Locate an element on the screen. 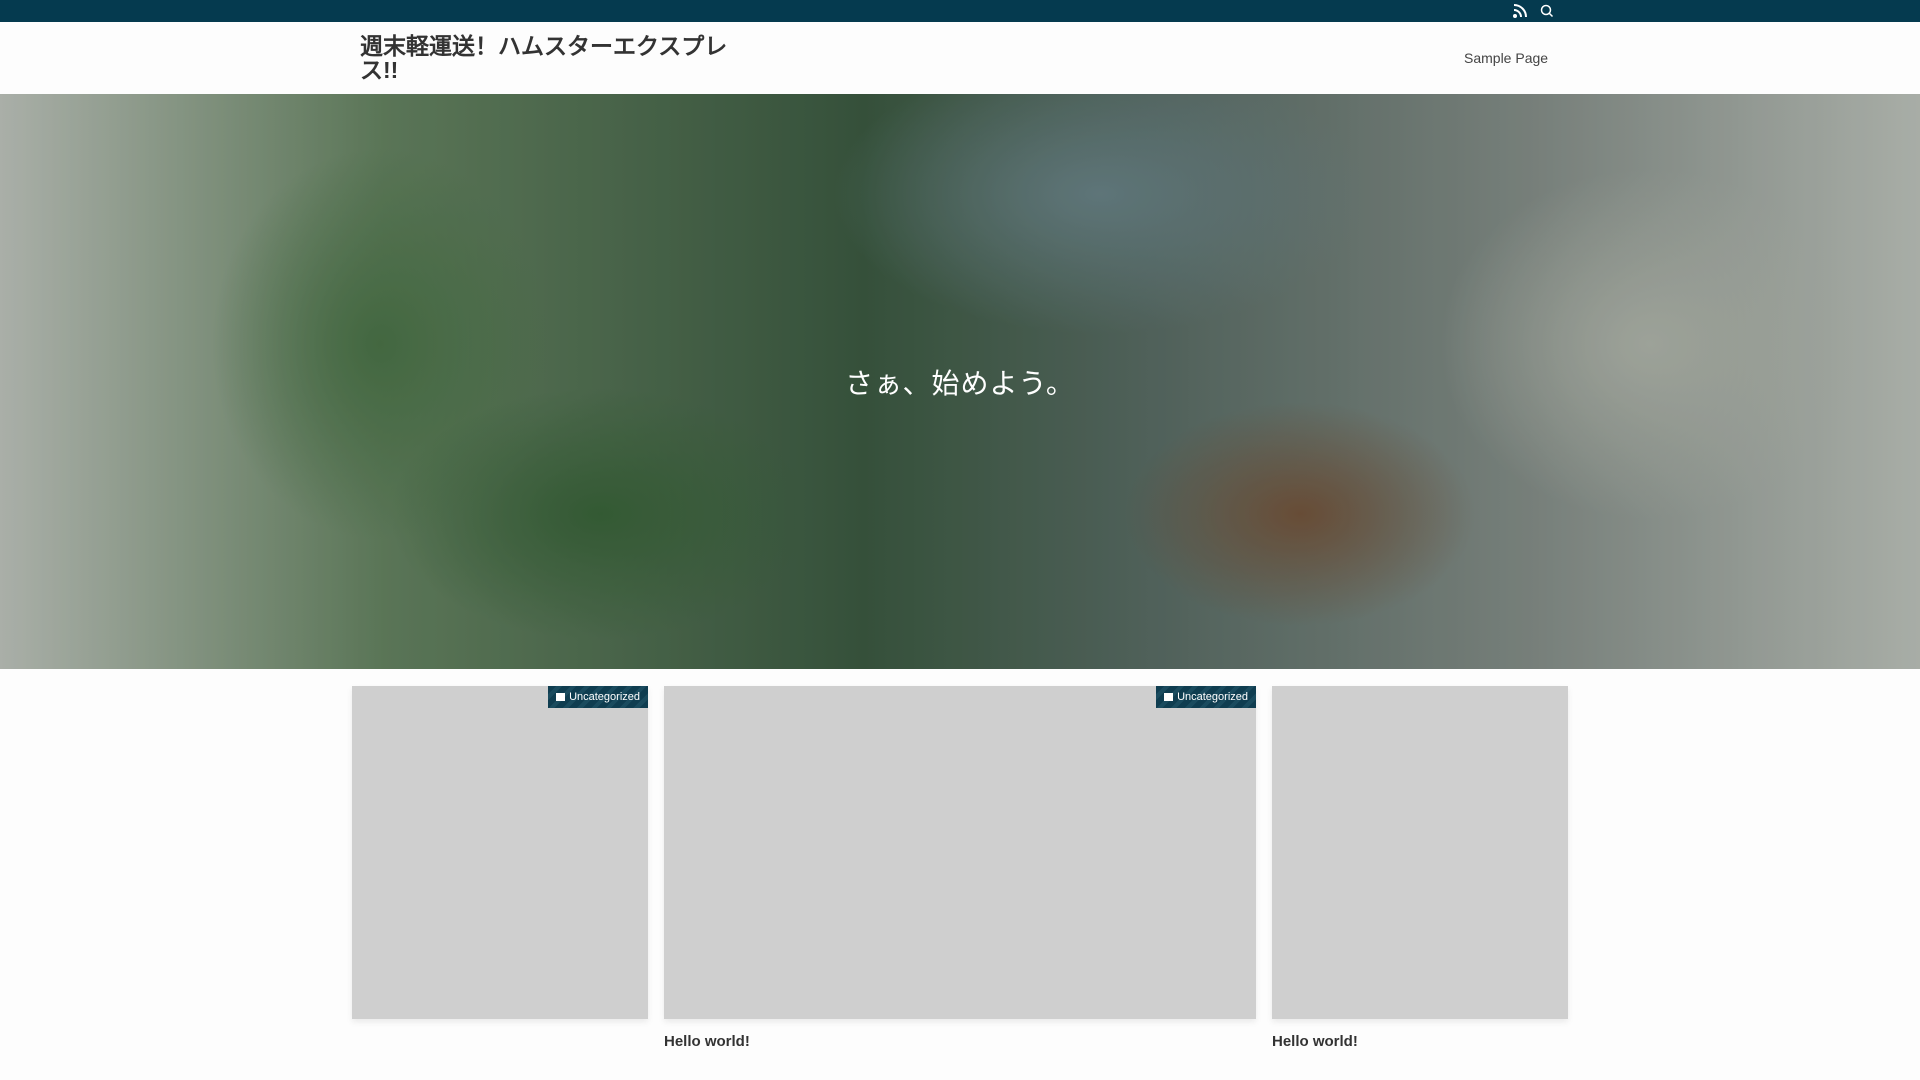 Image resolution: width=1920 pixels, height=1080 pixels. nav-sample-page: Sample Page is located at coordinates (1506, 58).